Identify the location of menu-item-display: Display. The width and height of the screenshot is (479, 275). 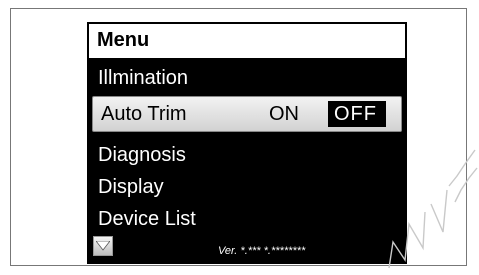
(131, 187).